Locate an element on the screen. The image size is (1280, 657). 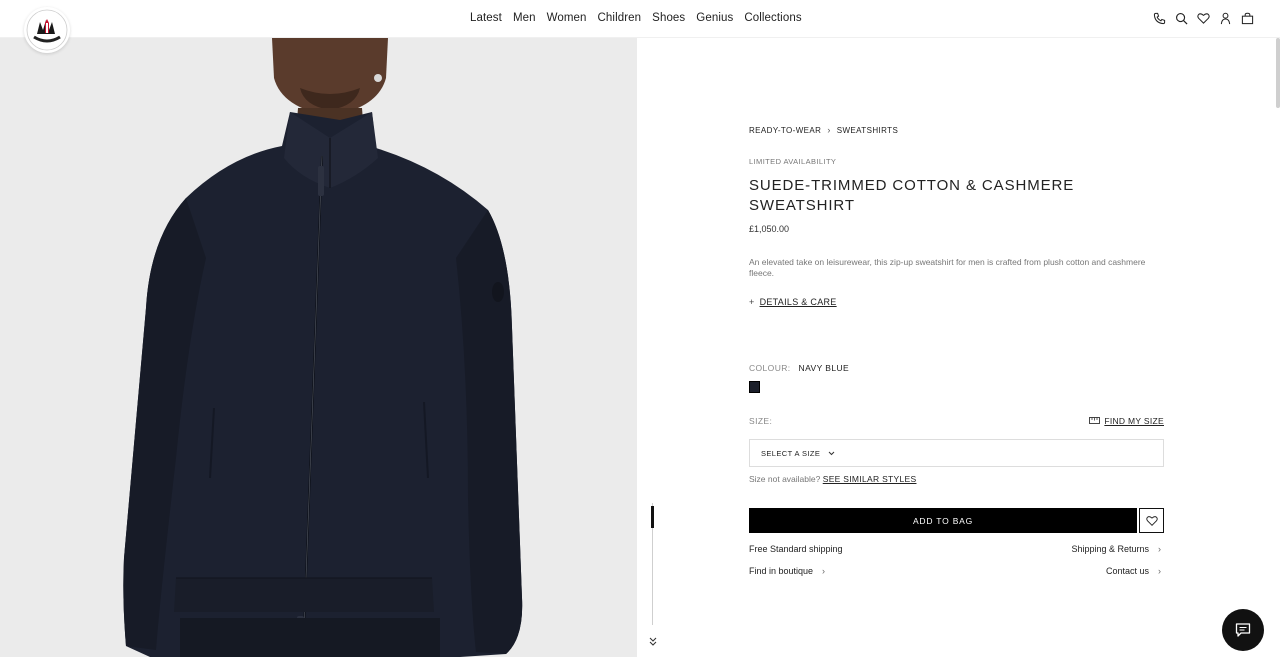
colour-swatch-navy is located at coordinates (754, 387).